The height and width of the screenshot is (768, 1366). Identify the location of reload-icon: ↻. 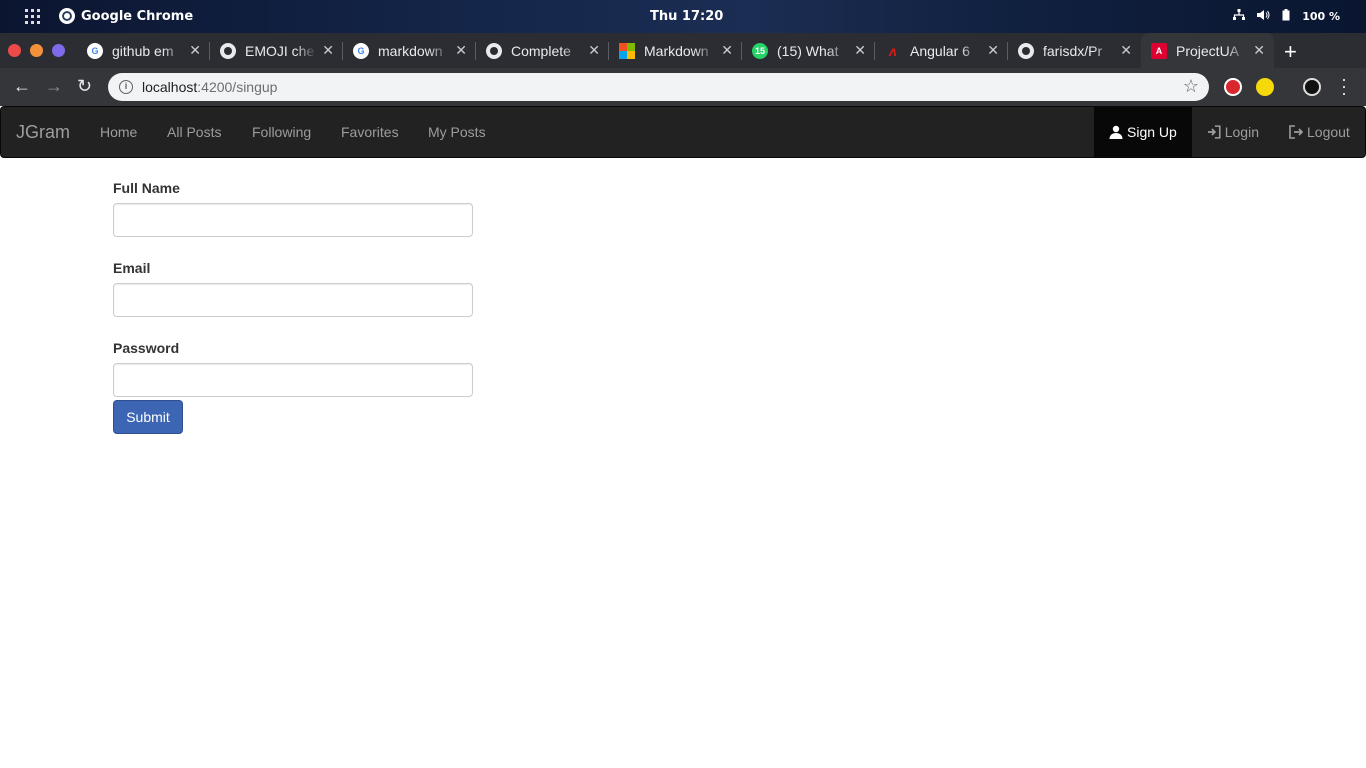
(84, 86).